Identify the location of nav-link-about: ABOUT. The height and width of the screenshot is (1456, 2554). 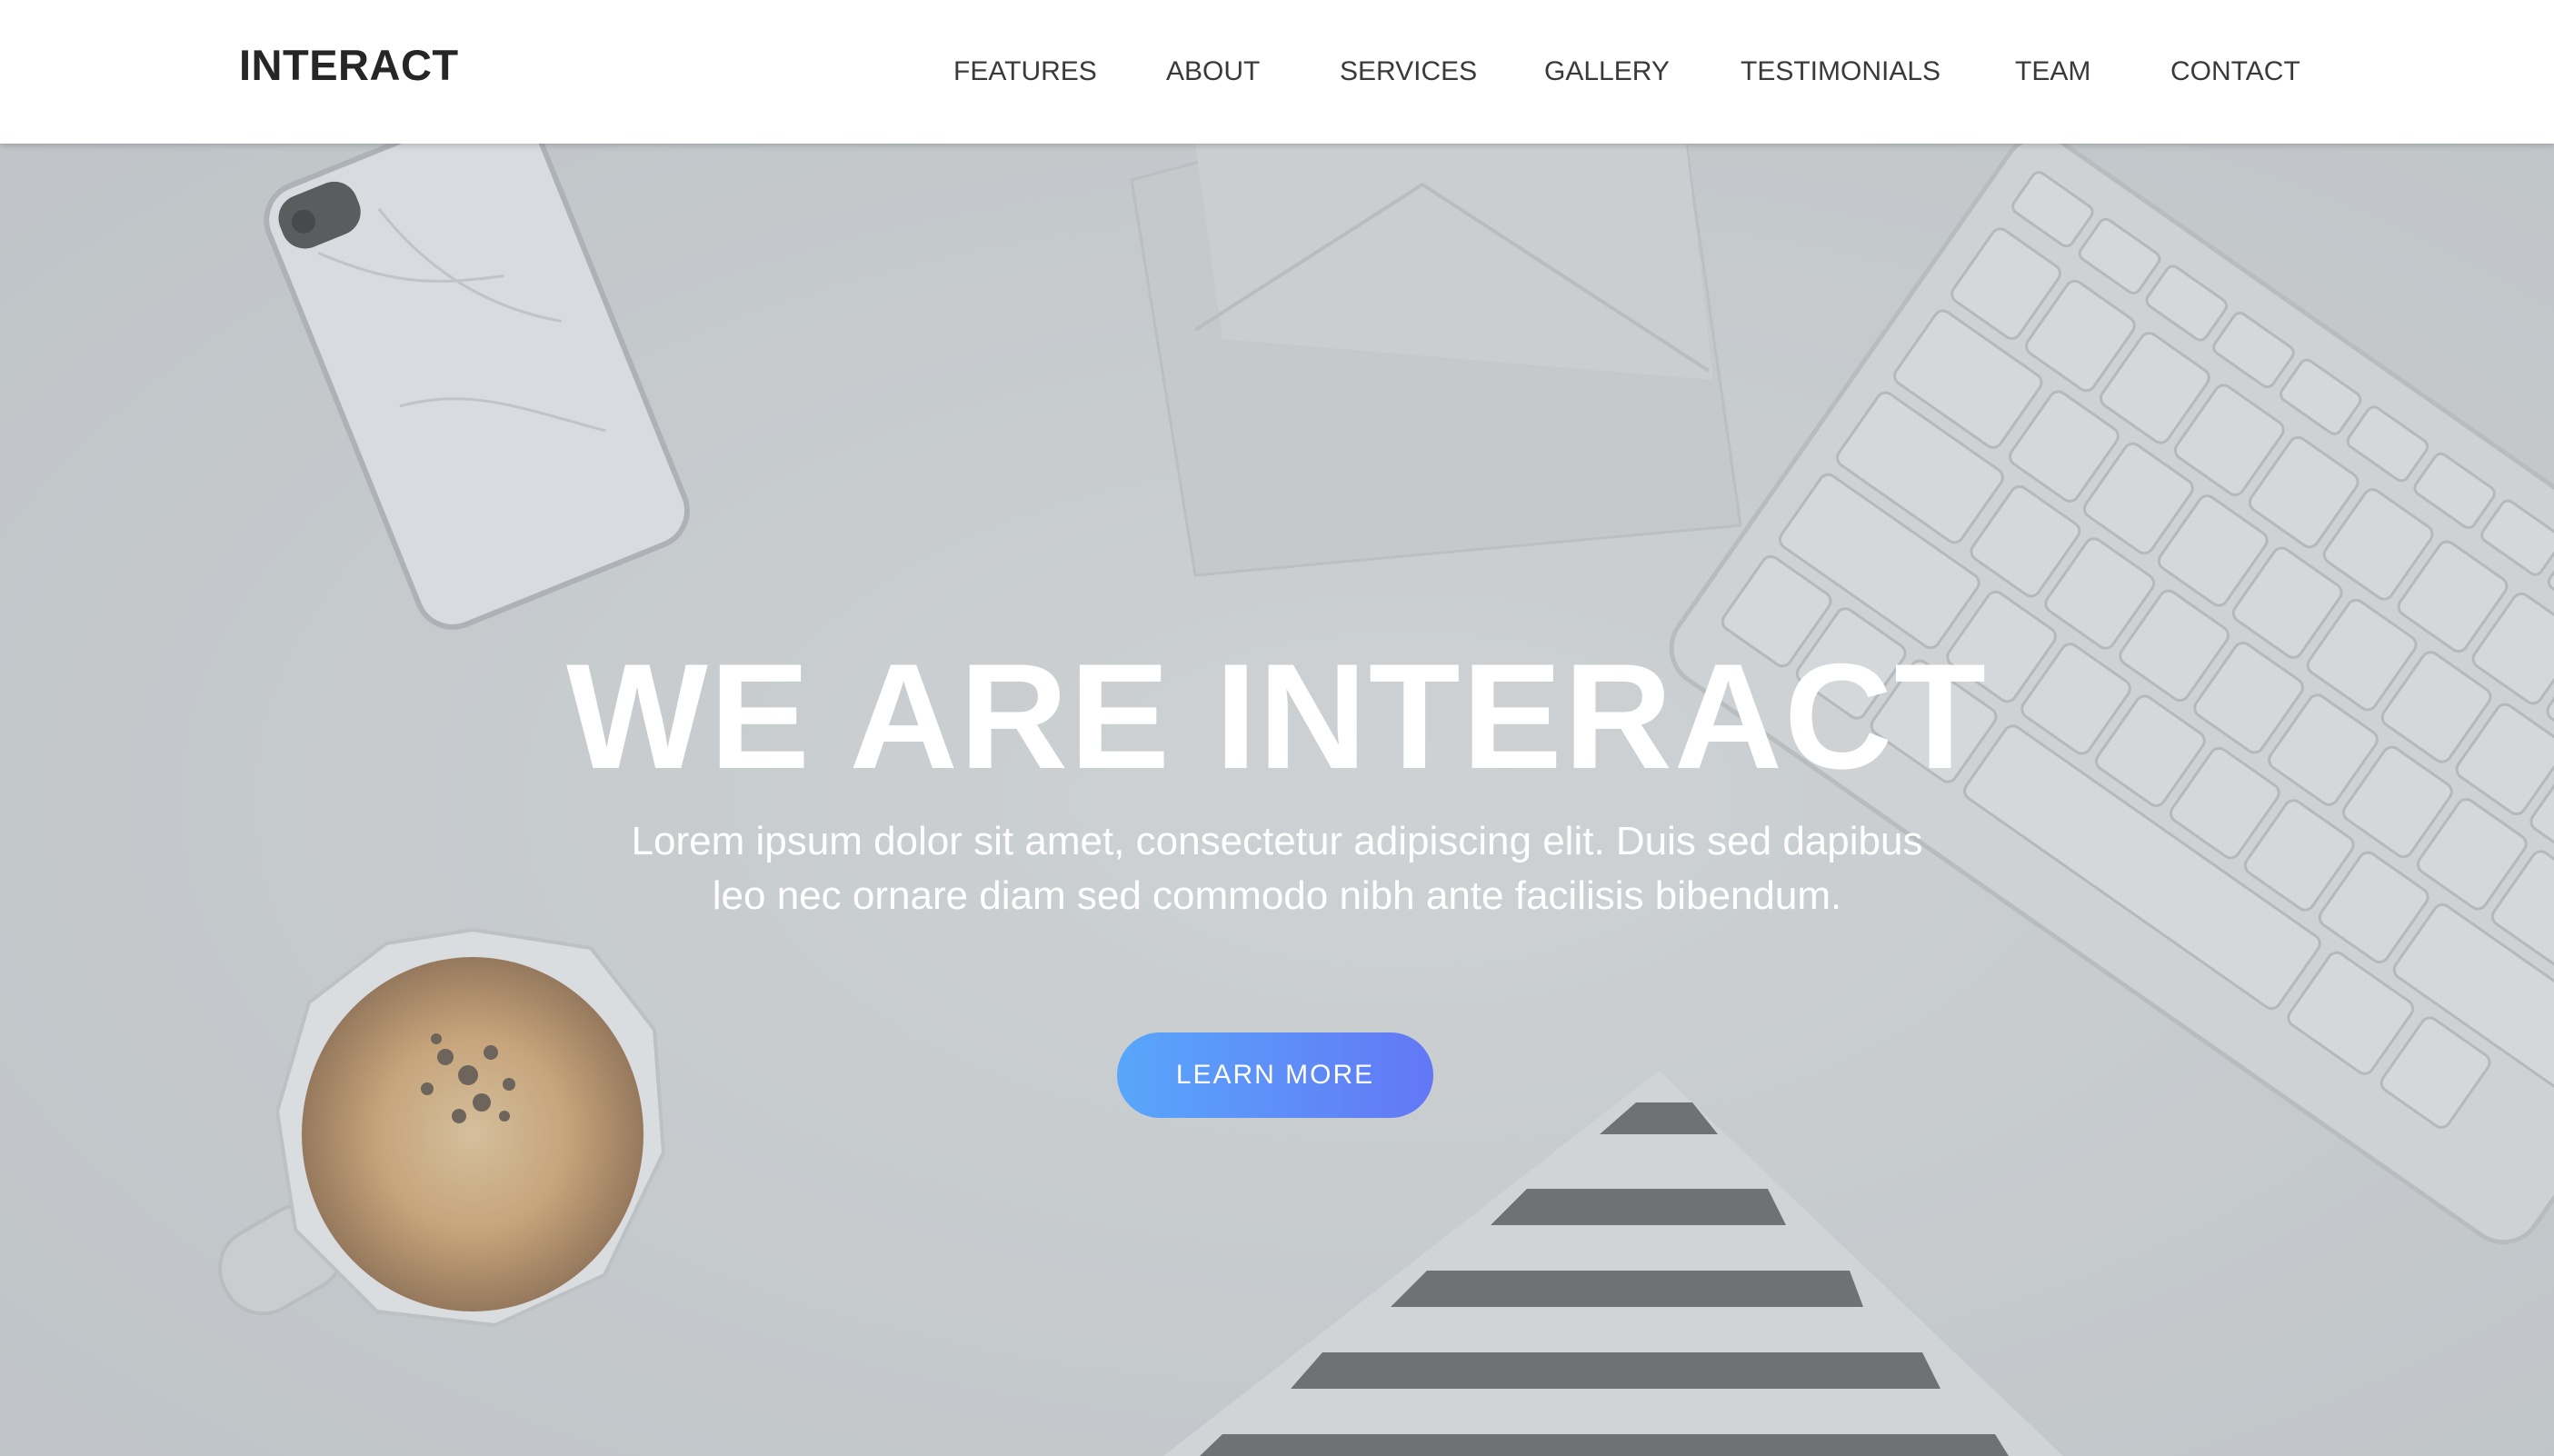
(1213, 71).